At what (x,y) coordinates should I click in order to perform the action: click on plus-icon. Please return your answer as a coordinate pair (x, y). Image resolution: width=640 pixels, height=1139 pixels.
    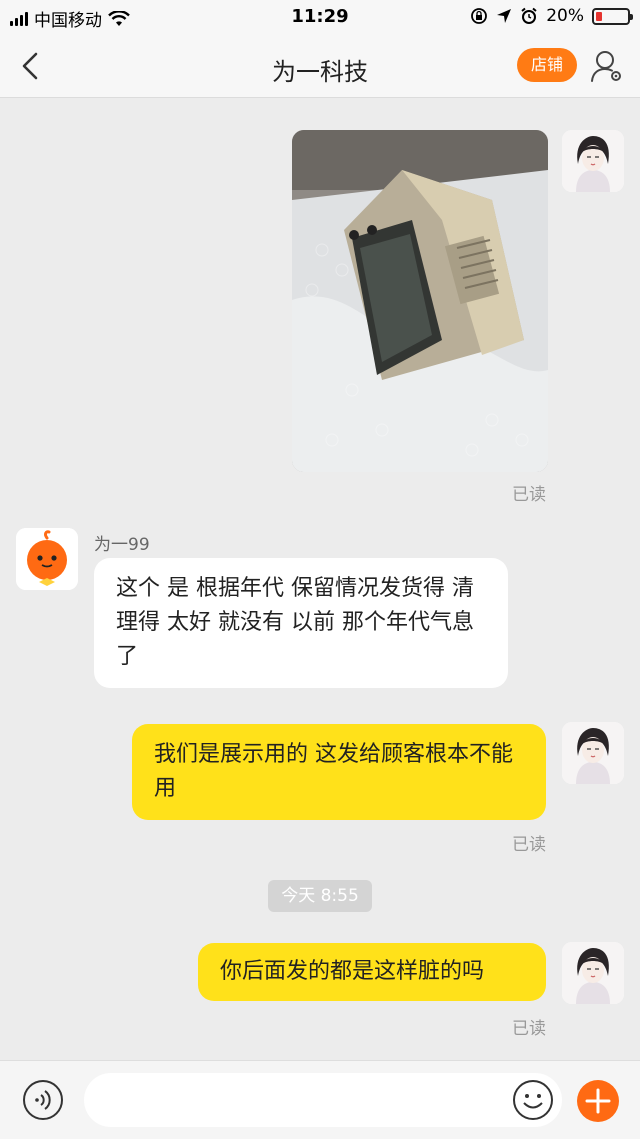
    Looking at the image, I should click on (598, 1101).